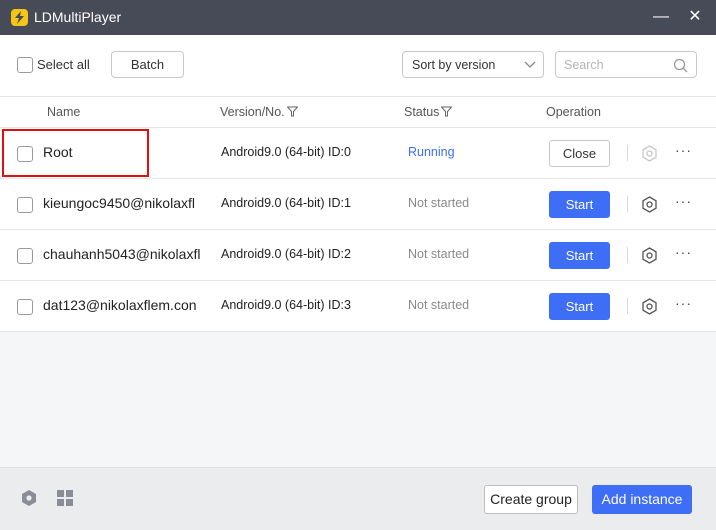 This screenshot has width=716, height=530. What do you see at coordinates (286, 152) in the screenshot?
I see `instance-version: Android9.0 (64-bit) ID:0` at bounding box center [286, 152].